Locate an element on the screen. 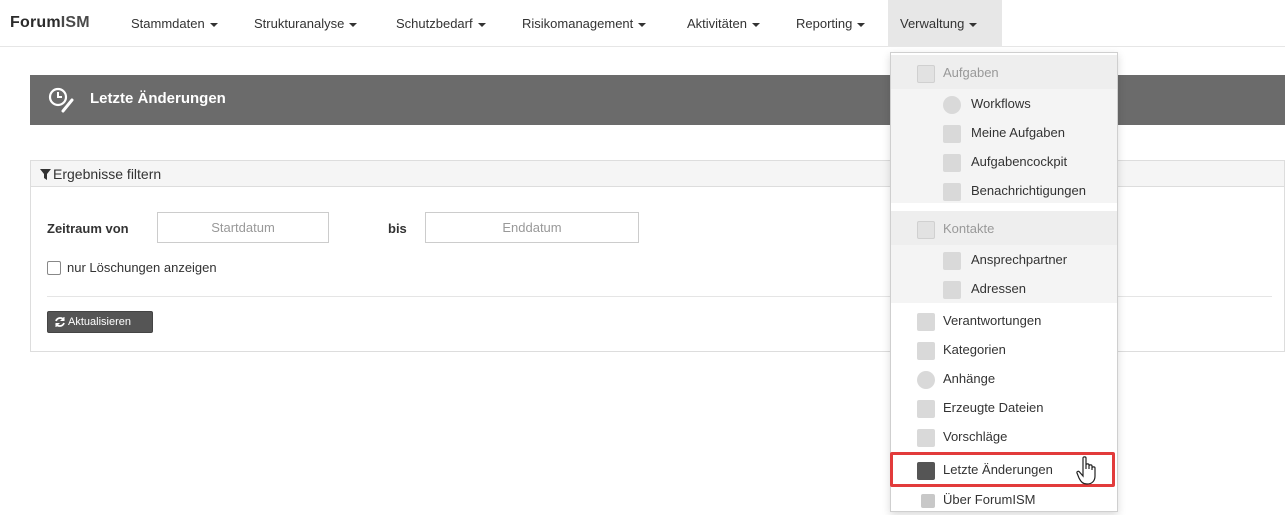  menu-item-erzeugte-dateien: Erzeugte Dateien is located at coordinates (1004, 408).